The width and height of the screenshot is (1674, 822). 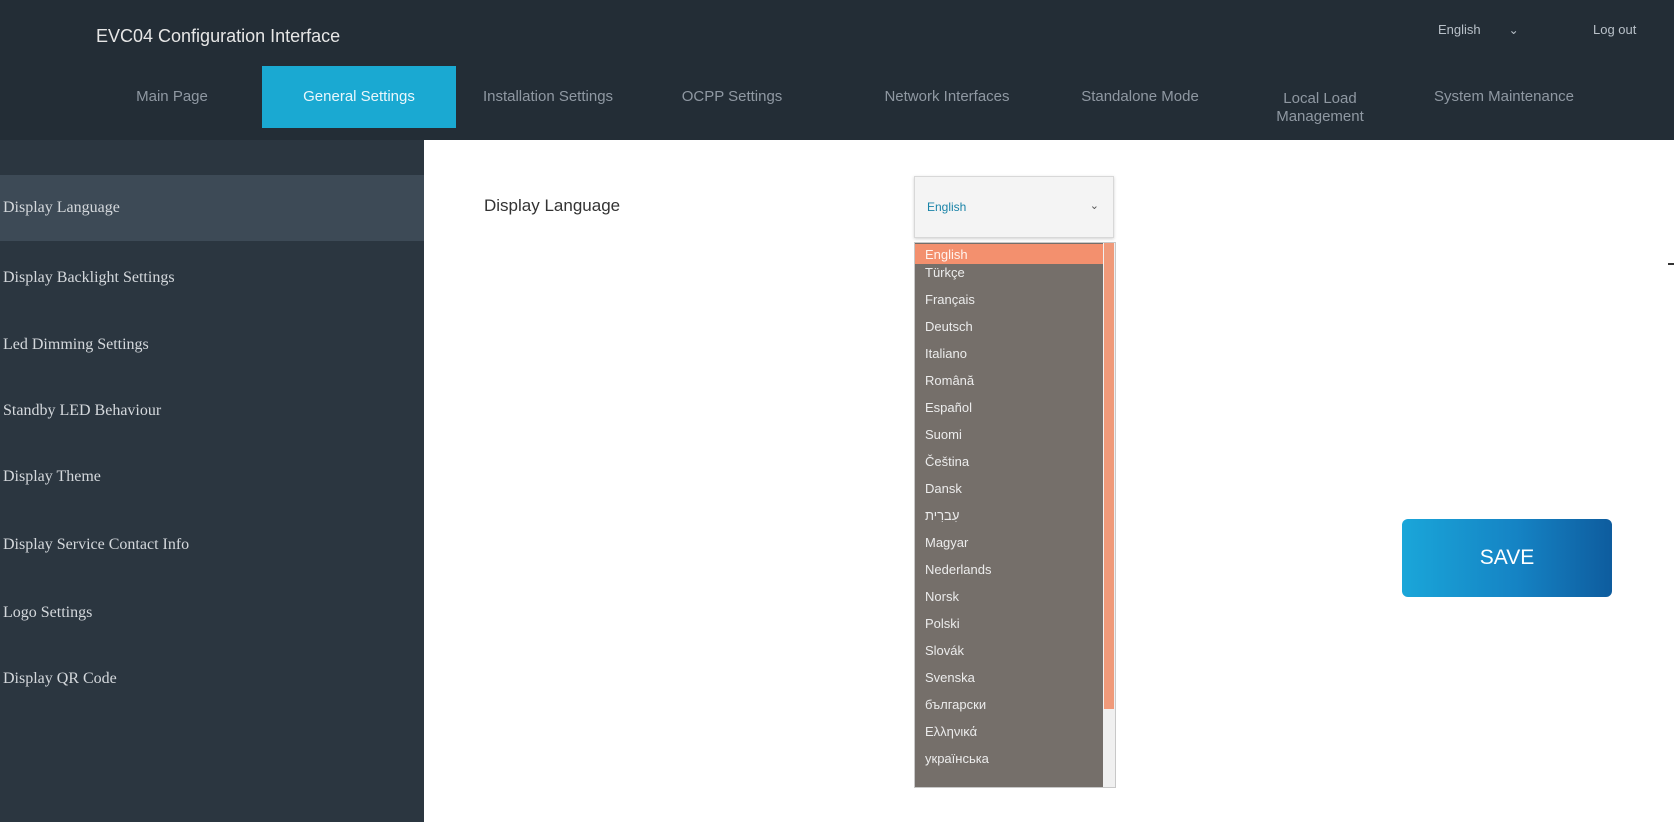 I want to click on sidebar-item-display-backlight-settings: Display Backlight Settings, so click(x=212, y=278).